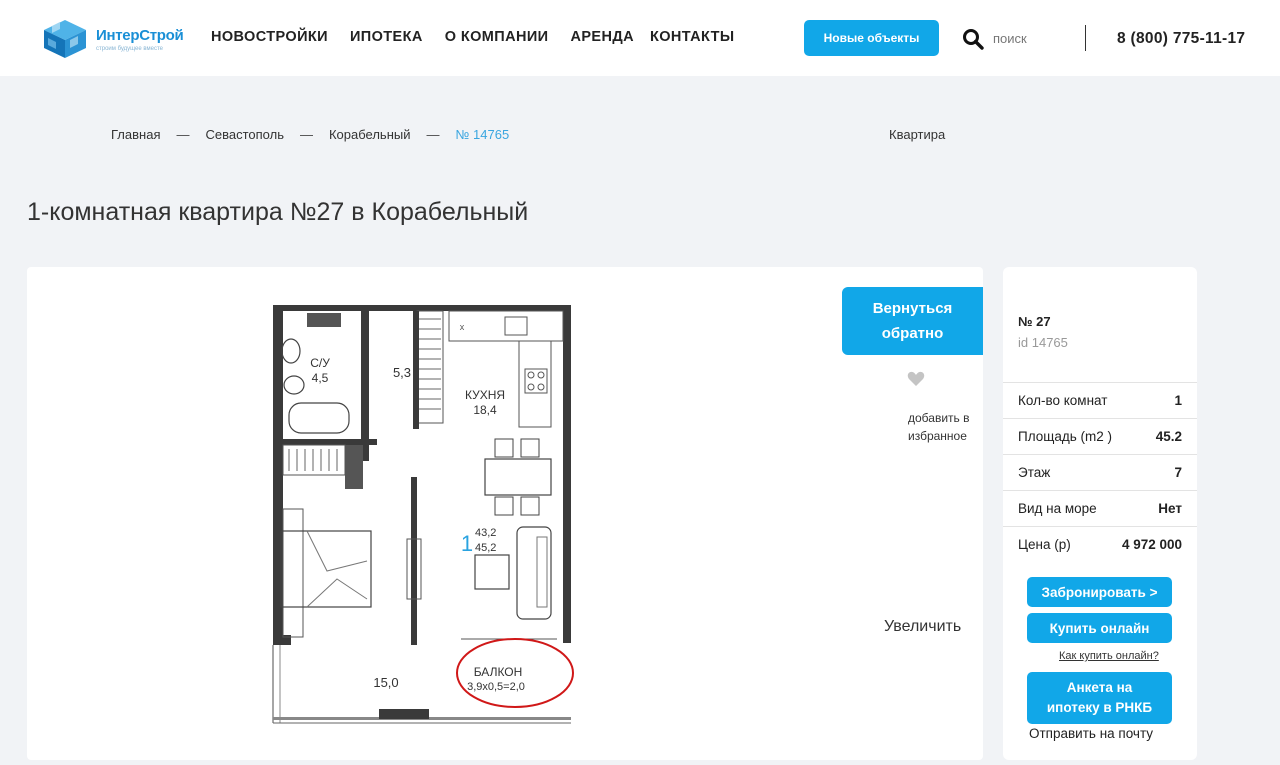 This screenshot has height=765, width=1280. Describe the element at coordinates (916, 379) in the screenshot. I see `heart-icon` at that location.